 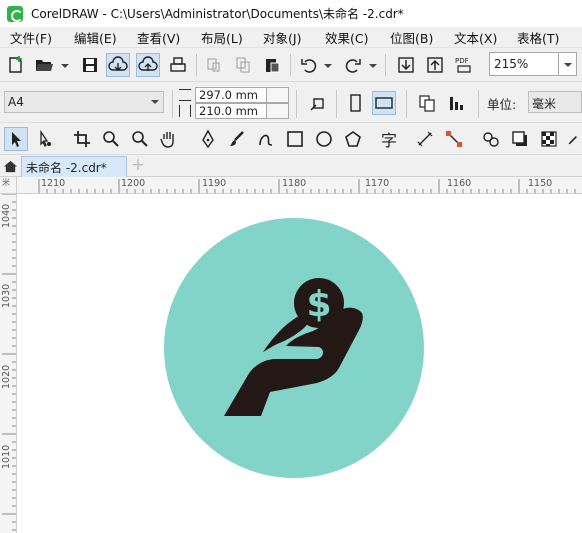 I want to click on zoom-out-icon, so click(x=140, y=139).